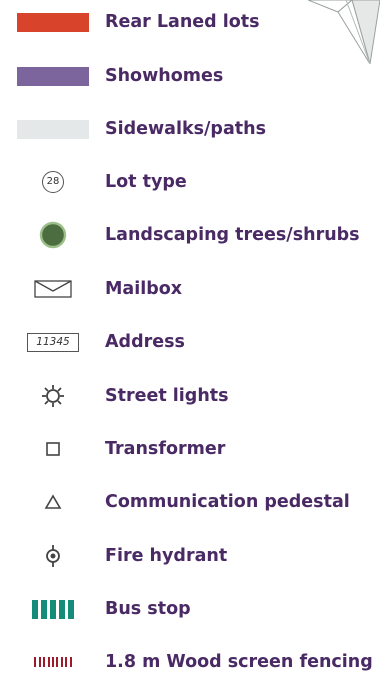  Describe the element at coordinates (182, 22) in the screenshot. I see `legend-label: Rear Laned lots` at that location.